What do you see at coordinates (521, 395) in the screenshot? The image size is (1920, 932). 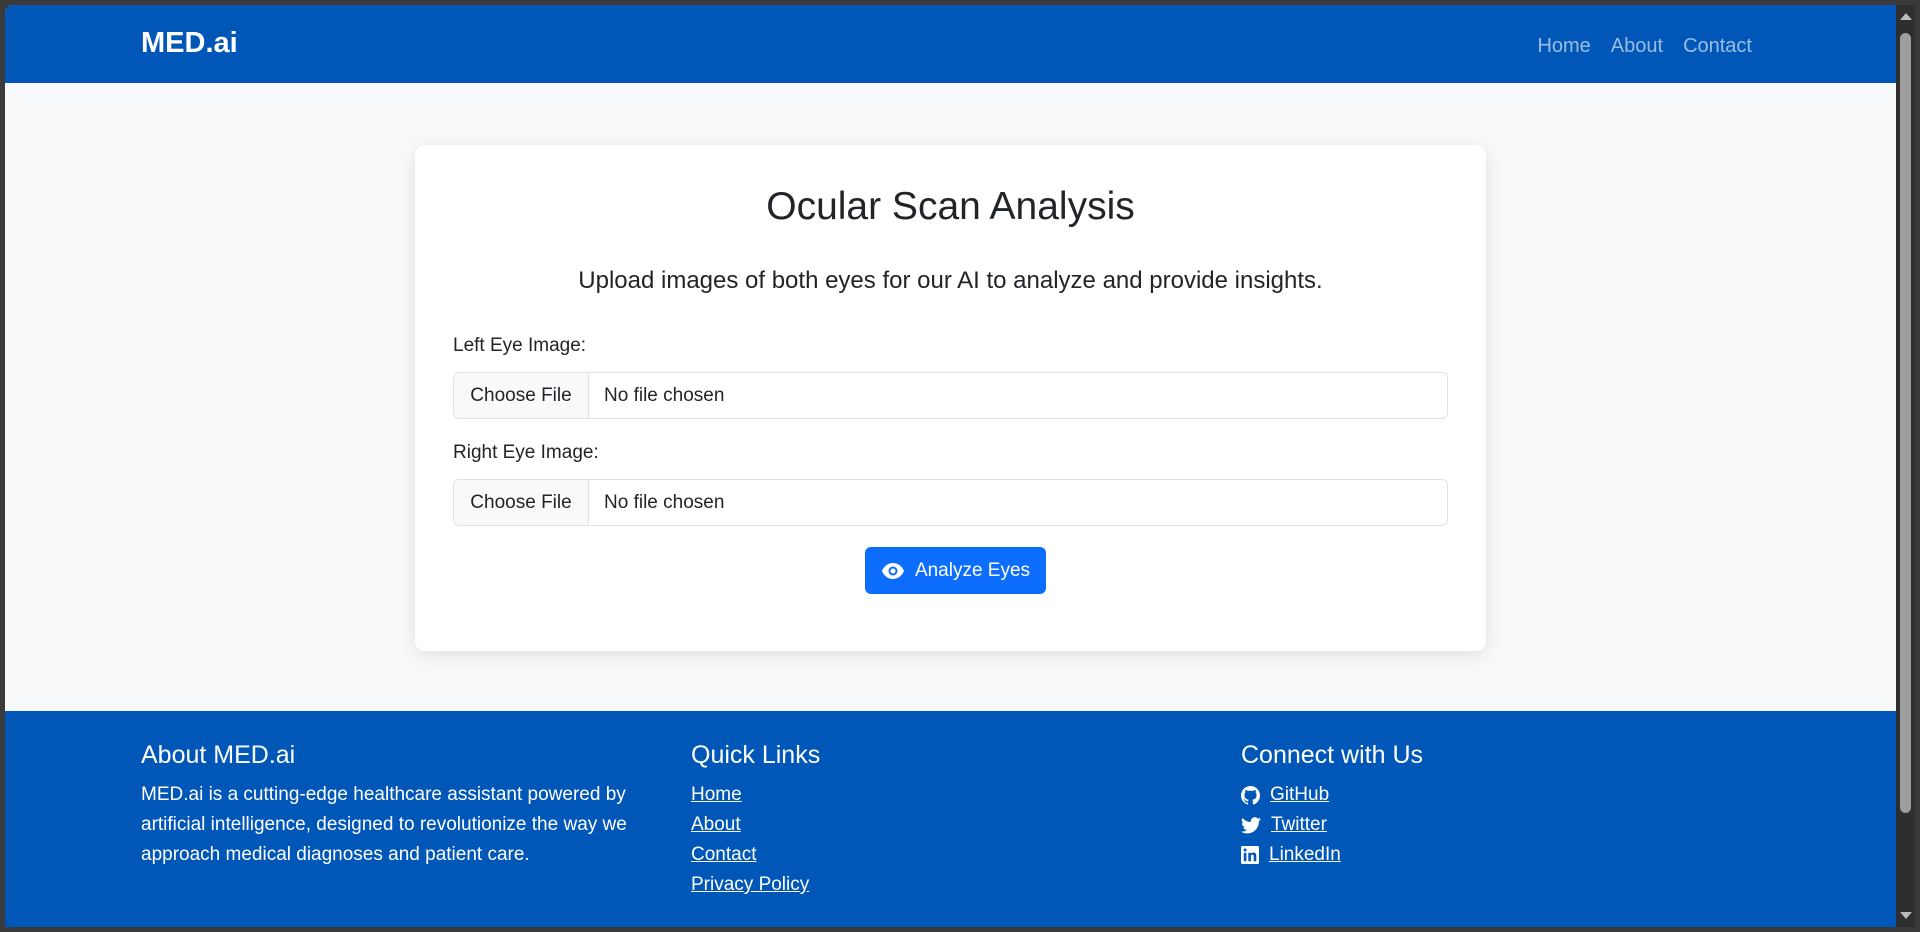 I see `left-choose-file-button: Choose File` at bounding box center [521, 395].